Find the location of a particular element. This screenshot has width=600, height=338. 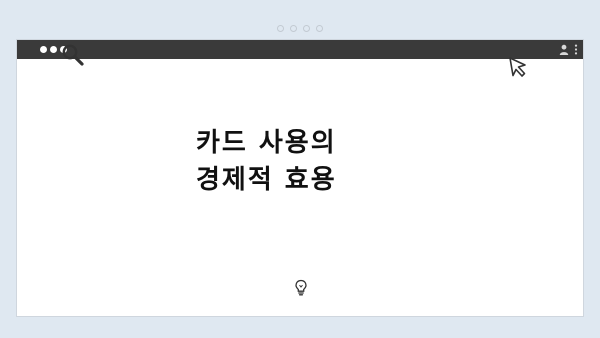

window-titlebar is located at coordinates (300, 49).